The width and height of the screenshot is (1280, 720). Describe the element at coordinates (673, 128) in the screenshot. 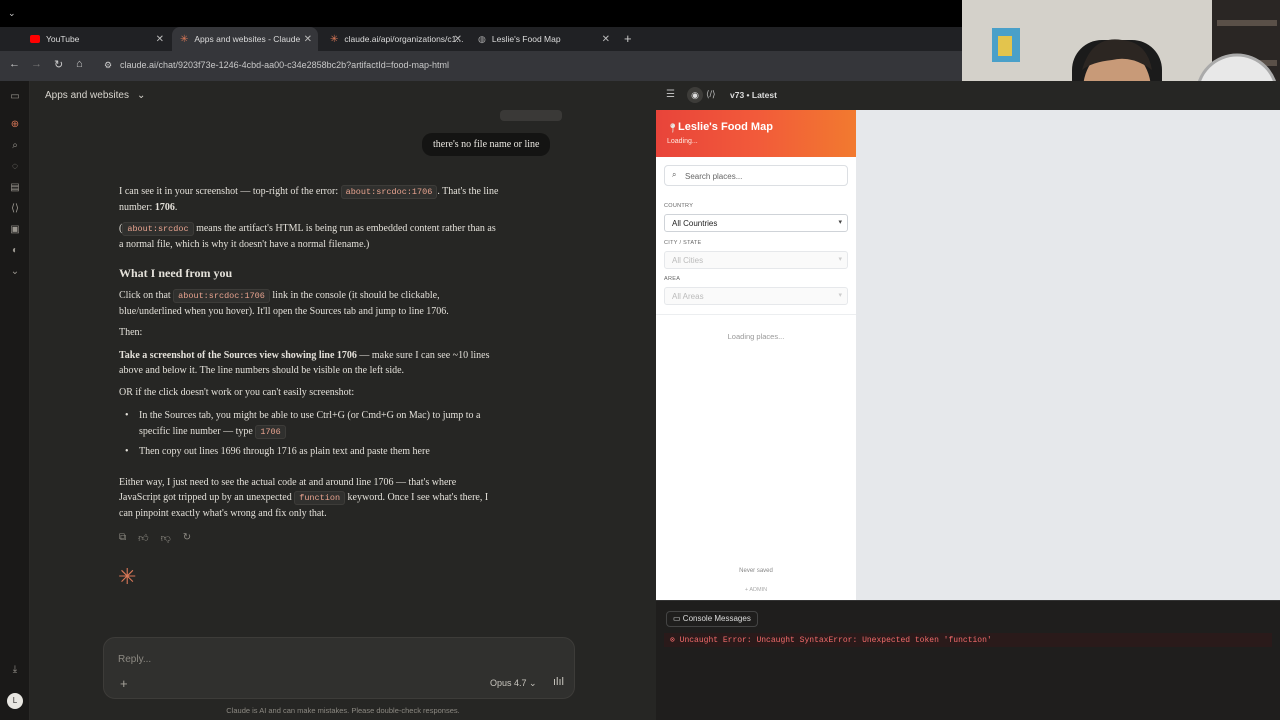

I see `pin-icon: 📍︎` at that location.